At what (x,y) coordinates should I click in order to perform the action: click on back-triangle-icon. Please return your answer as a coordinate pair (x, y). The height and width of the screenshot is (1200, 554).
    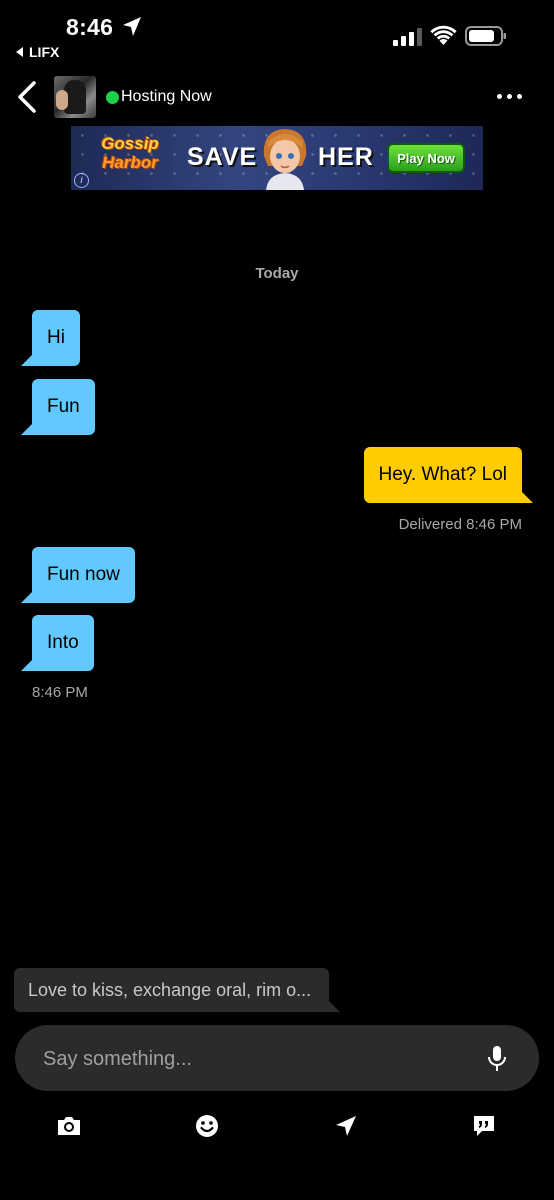
    Looking at the image, I should click on (19, 52).